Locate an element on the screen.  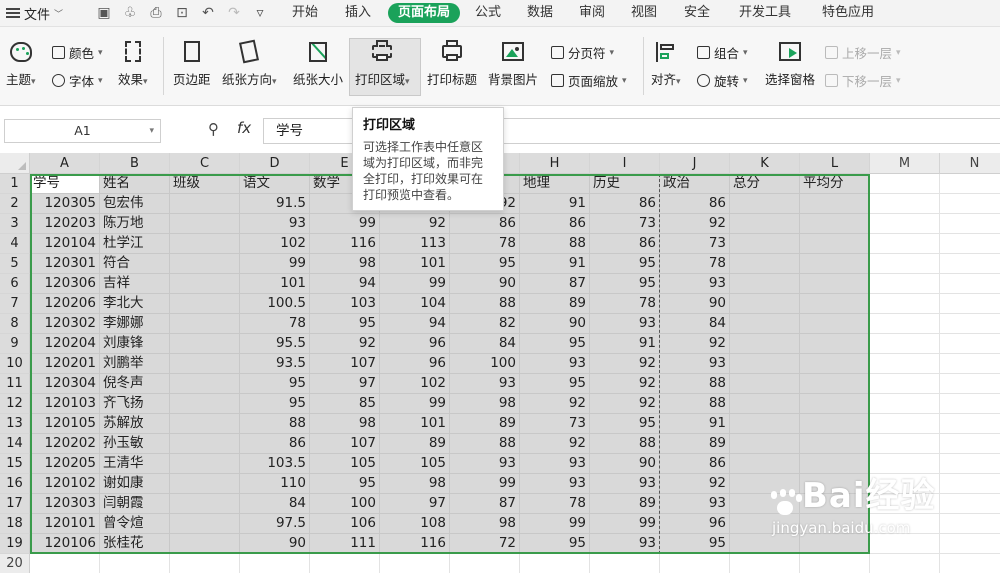
cell-h4: 88 is located at coordinates (555, 244).